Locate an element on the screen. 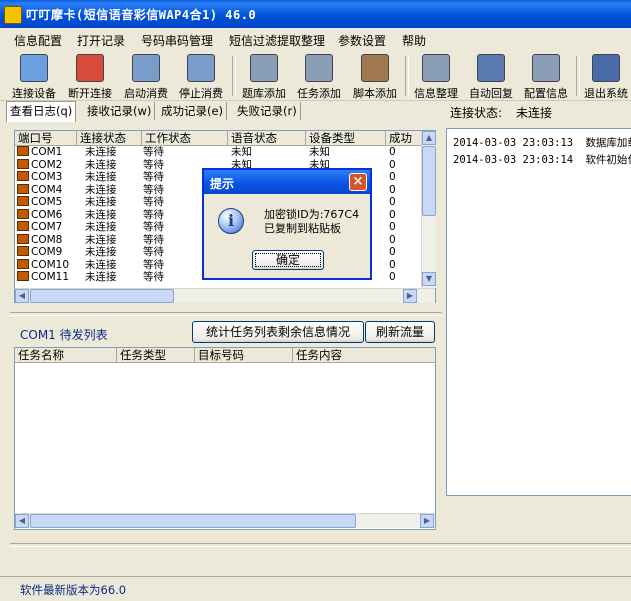 The image size is (631, 601). connect-device-icon is located at coordinates (34, 68).